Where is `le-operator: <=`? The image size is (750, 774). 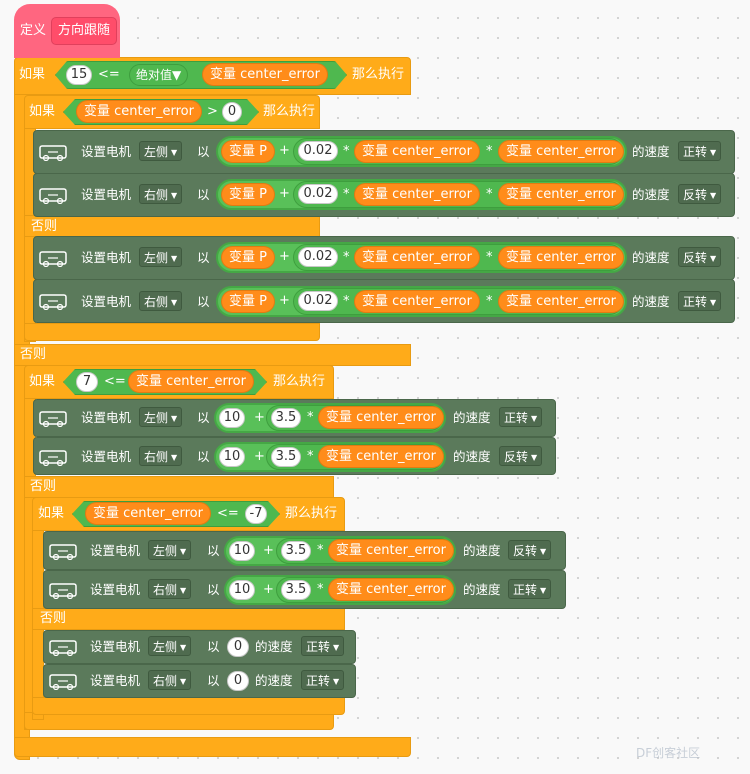 le-operator: <= is located at coordinates (115, 381).